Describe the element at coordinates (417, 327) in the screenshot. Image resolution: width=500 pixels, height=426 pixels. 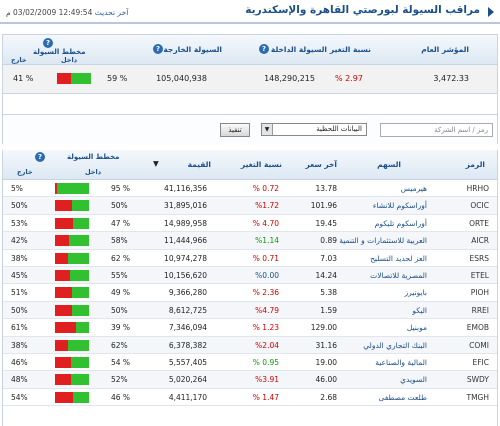
I see `row-name-link: موبنيل` at that location.